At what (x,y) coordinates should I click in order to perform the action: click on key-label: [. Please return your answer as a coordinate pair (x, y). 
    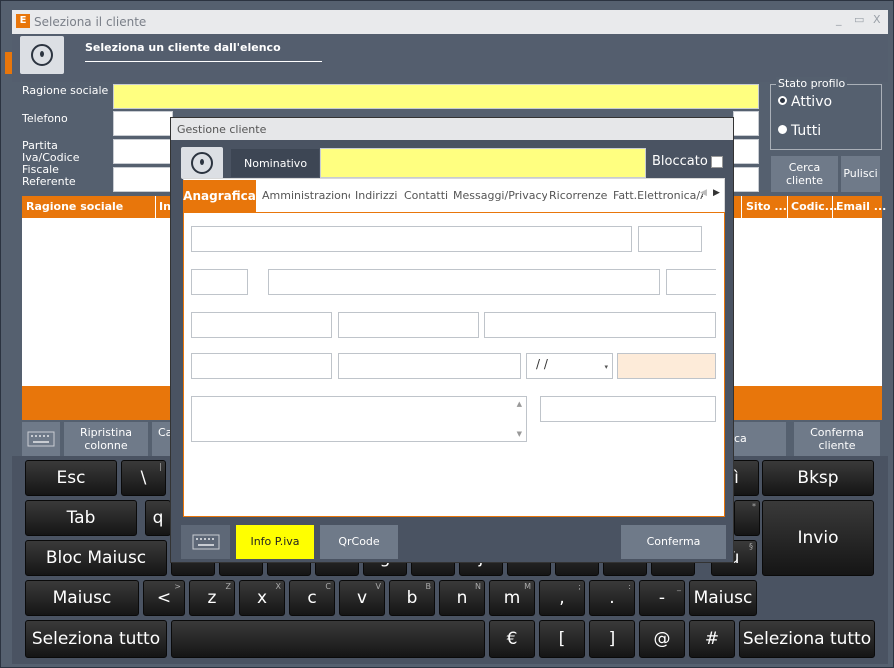
    Looking at the image, I should click on (562, 639).